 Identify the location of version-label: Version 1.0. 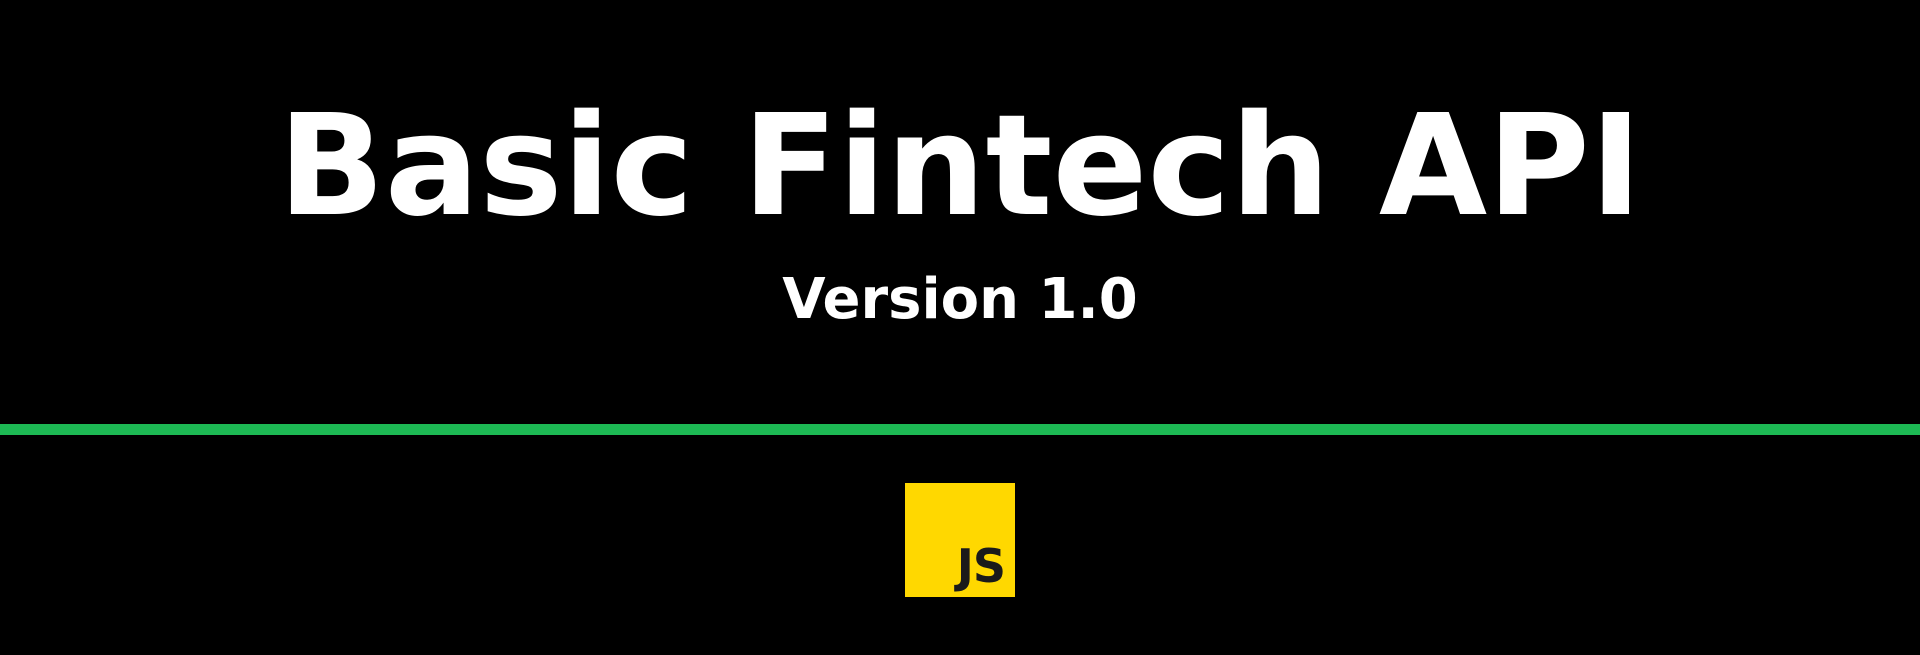
(960, 299).